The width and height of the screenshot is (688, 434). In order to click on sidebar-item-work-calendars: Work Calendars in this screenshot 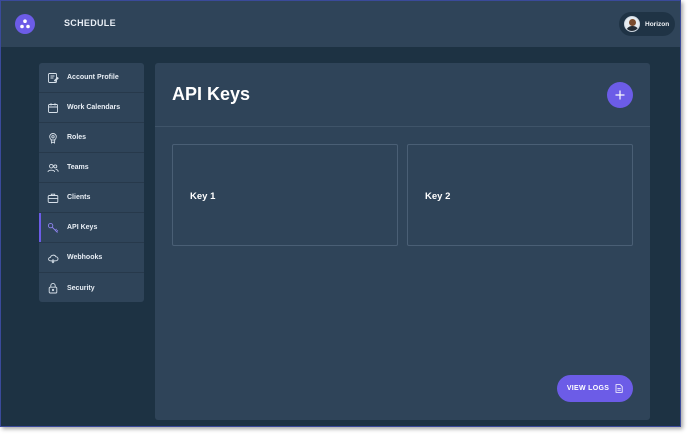, I will do `click(91, 108)`.